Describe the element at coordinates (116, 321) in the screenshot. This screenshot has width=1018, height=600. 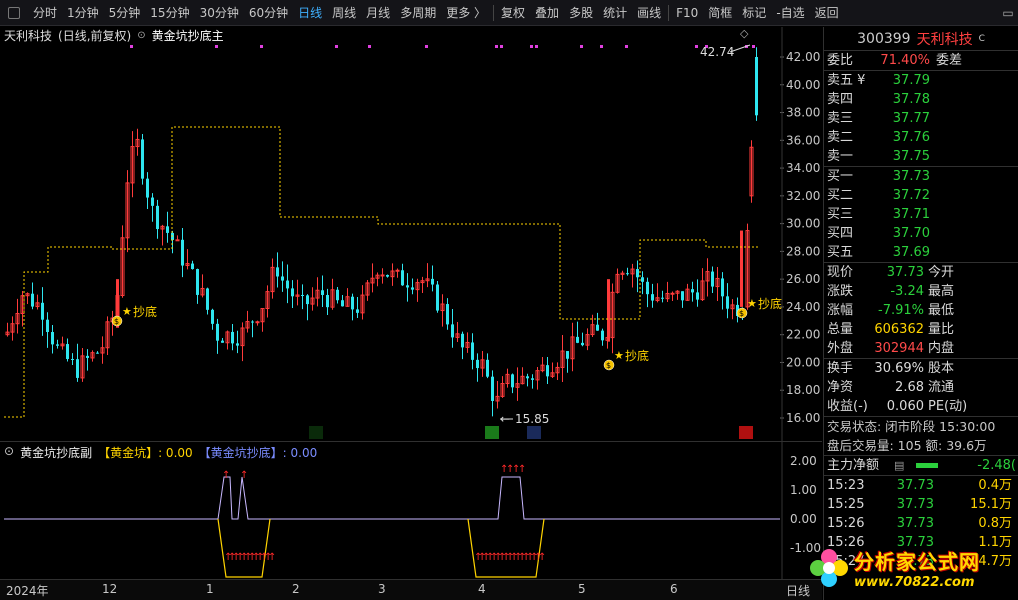
I see `money-bag-glyph: $` at that location.